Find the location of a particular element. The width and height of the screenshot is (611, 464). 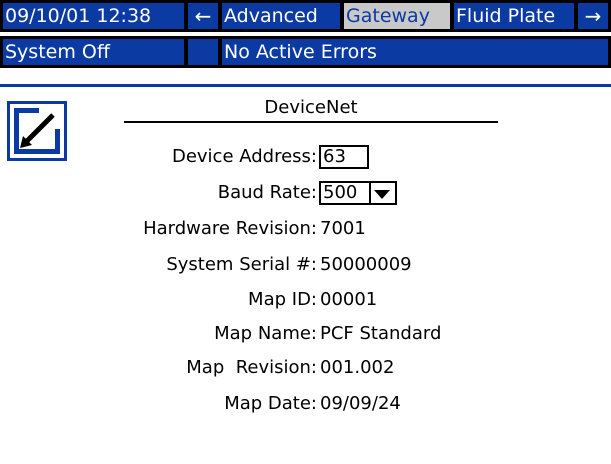

tab-scroll-left-button: ← is located at coordinates (203, 16).